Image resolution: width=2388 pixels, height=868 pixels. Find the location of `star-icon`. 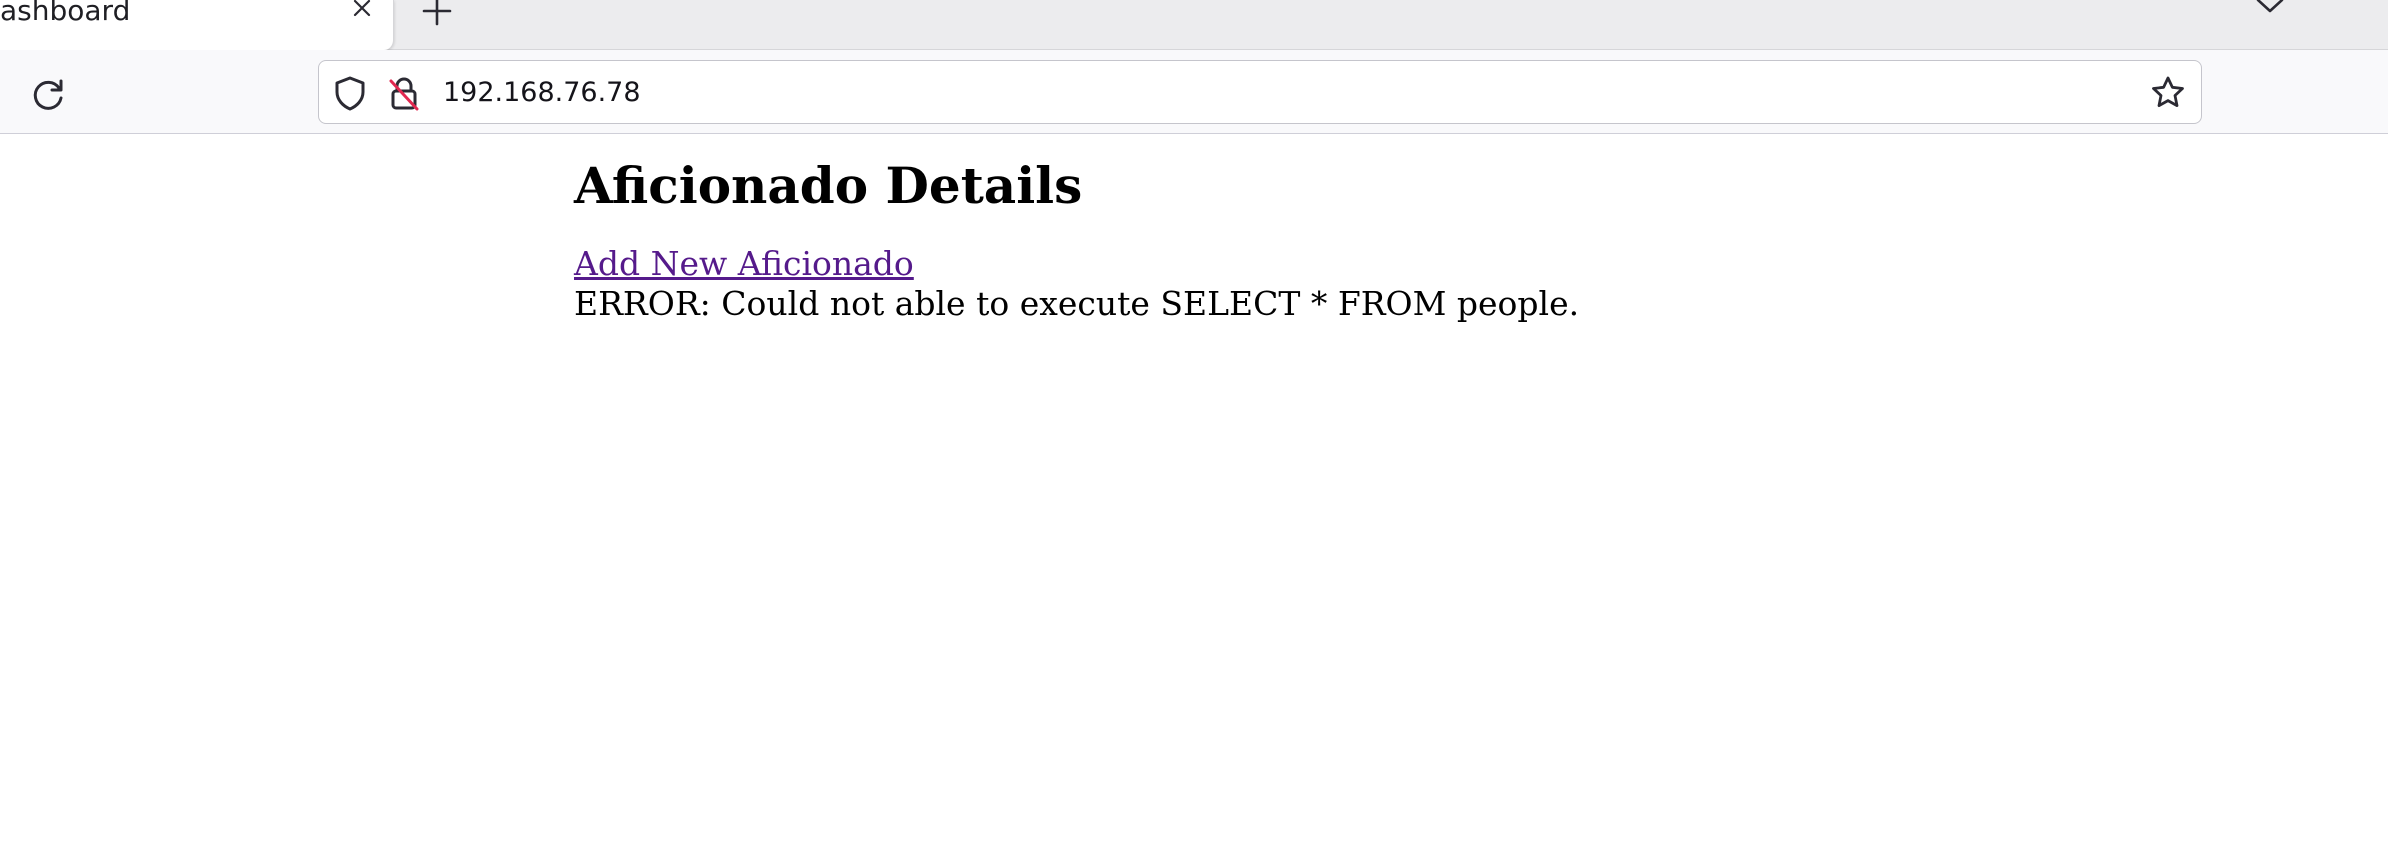

star-icon is located at coordinates (2168, 93).